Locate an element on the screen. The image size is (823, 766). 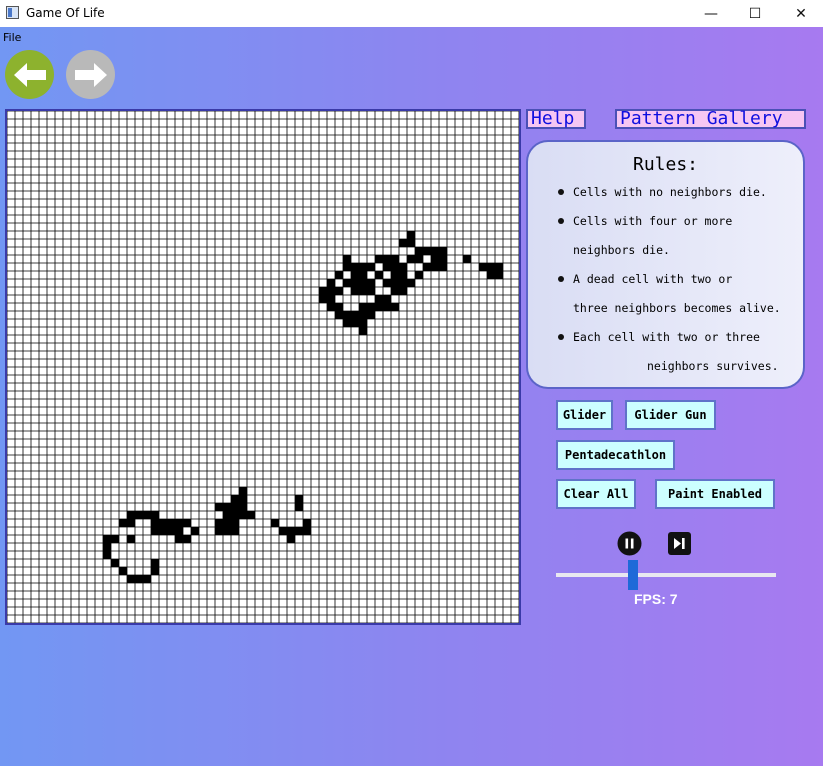
pause-button is located at coordinates (629, 543).